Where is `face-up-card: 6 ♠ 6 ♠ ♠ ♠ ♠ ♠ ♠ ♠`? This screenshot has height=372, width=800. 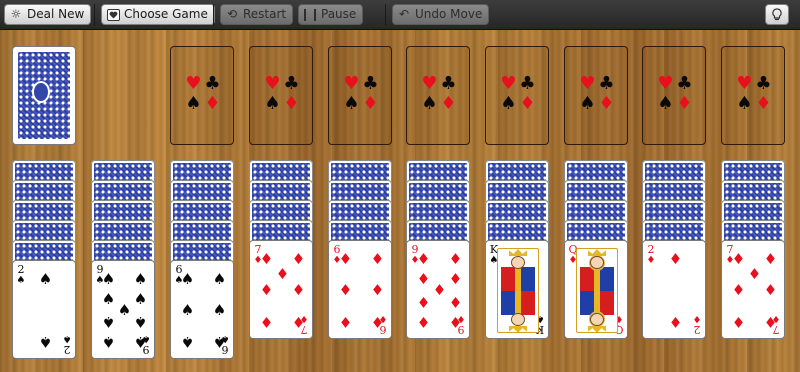 face-up-card: 6 ♠ 6 ♠ ♠ ♠ ♠ ♠ ♠ ♠ is located at coordinates (202, 309).